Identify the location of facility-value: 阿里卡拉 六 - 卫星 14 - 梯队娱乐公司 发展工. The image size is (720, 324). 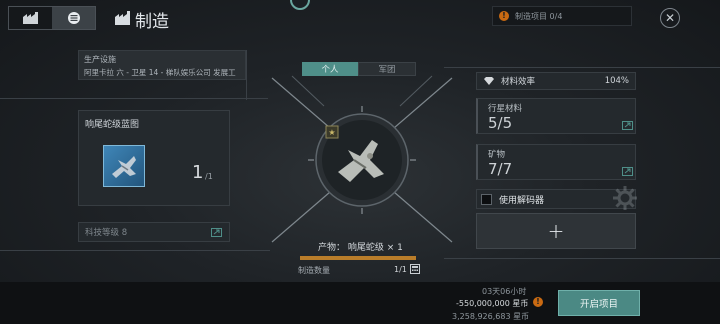
(160, 72).